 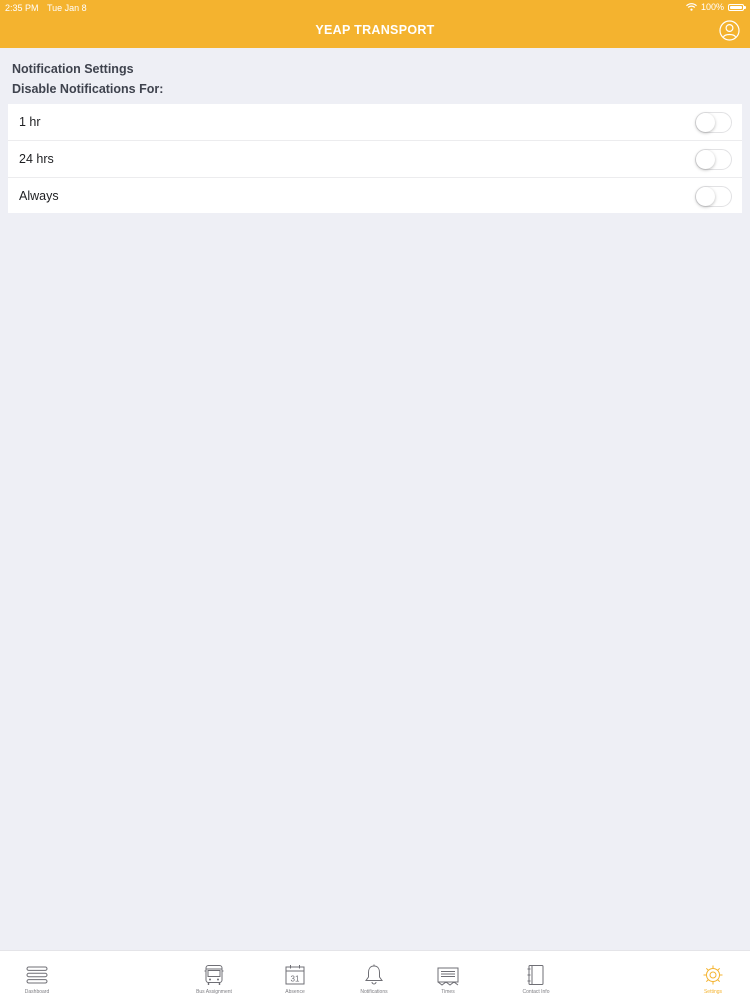 I want to click on option-row-24hrs: 24 hrs, so click(x=375, y=158).